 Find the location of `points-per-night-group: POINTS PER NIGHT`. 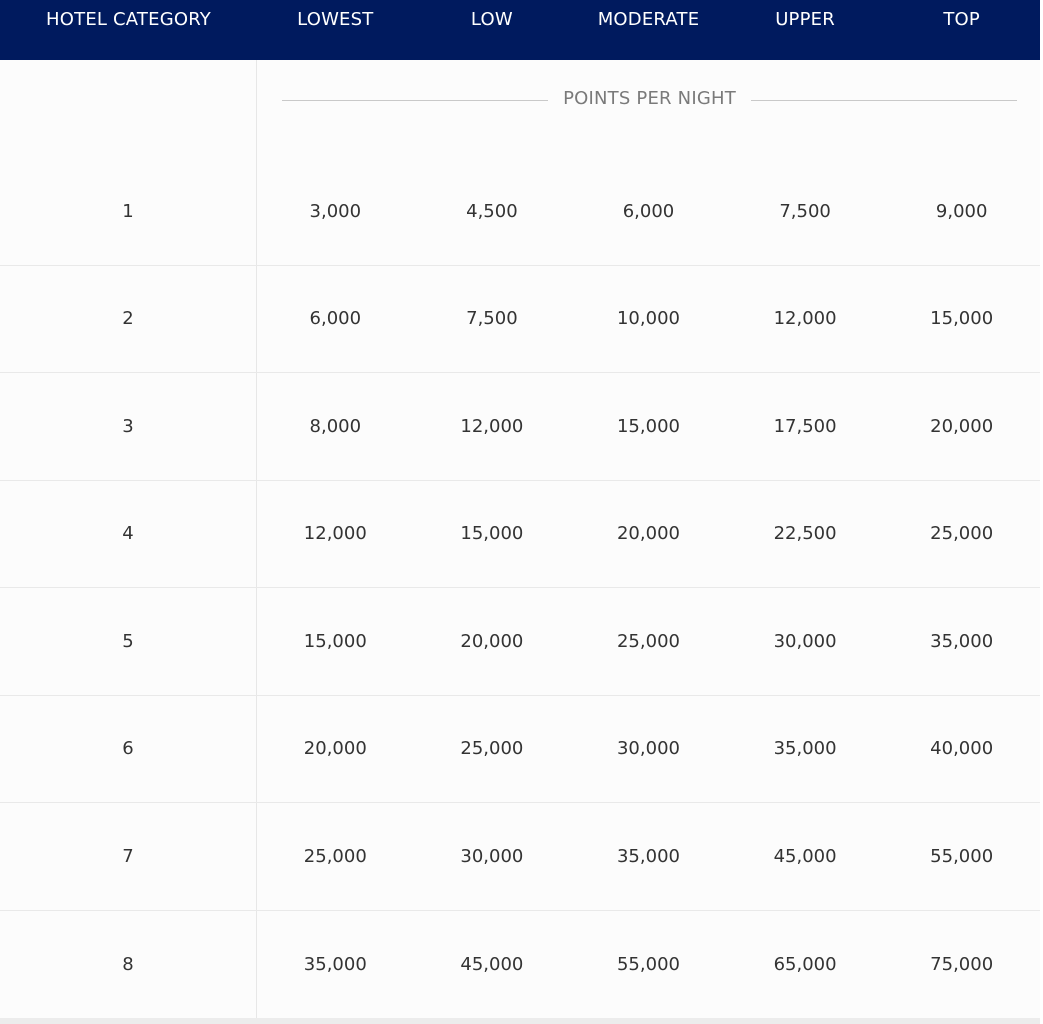

points-per-night-group: POINTS PER NIGHT is located at coordinates (648, 110).